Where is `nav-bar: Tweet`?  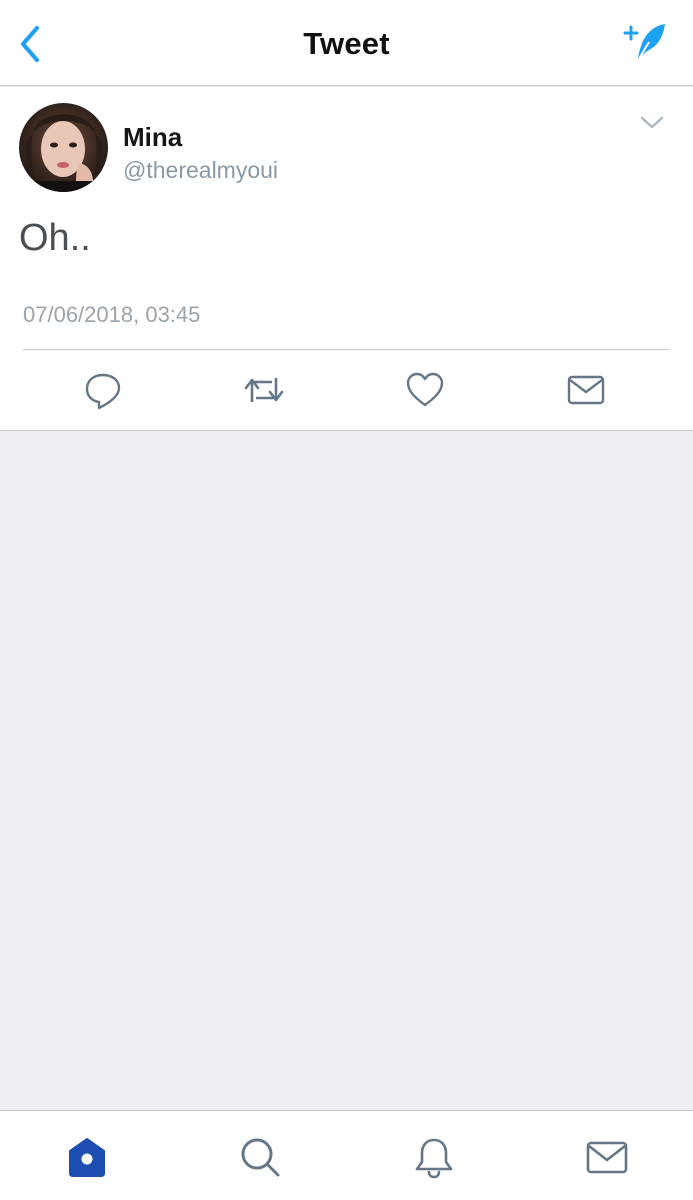
nav-bar: Tweet is located at coordinates (346, 43).